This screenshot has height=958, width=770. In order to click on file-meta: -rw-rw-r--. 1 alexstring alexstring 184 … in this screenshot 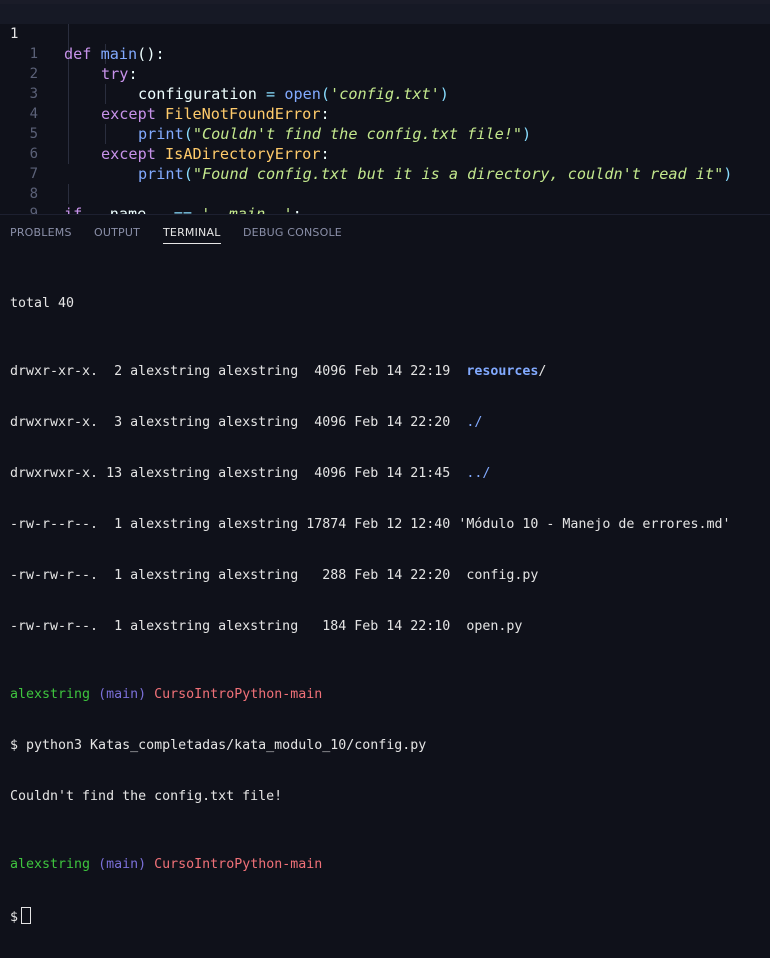, I will do `click(238, 626)`.